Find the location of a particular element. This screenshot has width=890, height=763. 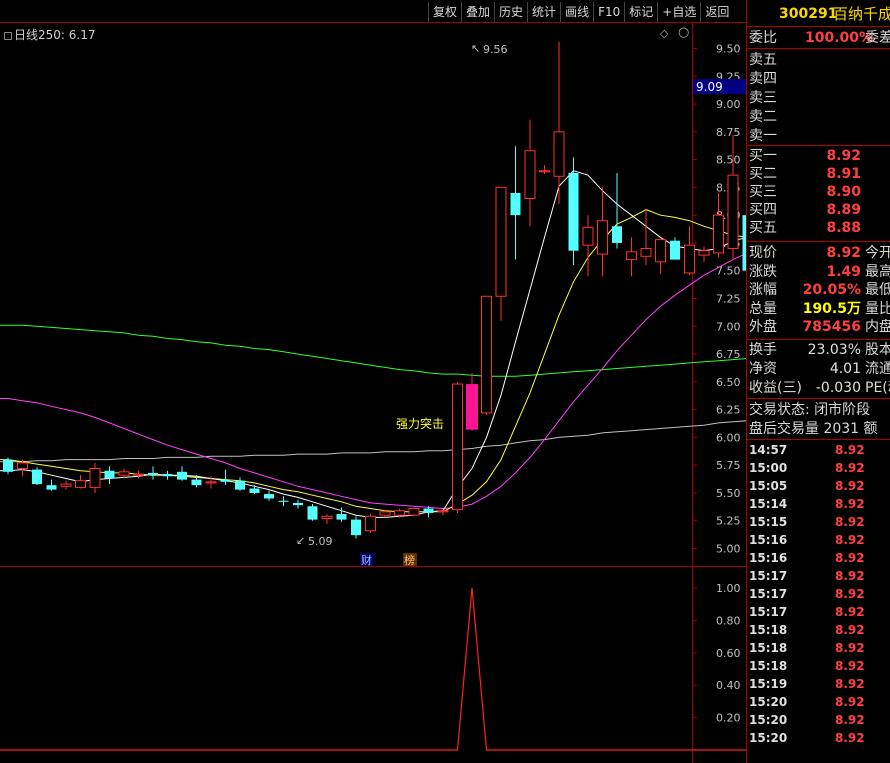

price-axis-label: 5.50 is located at coordinates (728, 493).